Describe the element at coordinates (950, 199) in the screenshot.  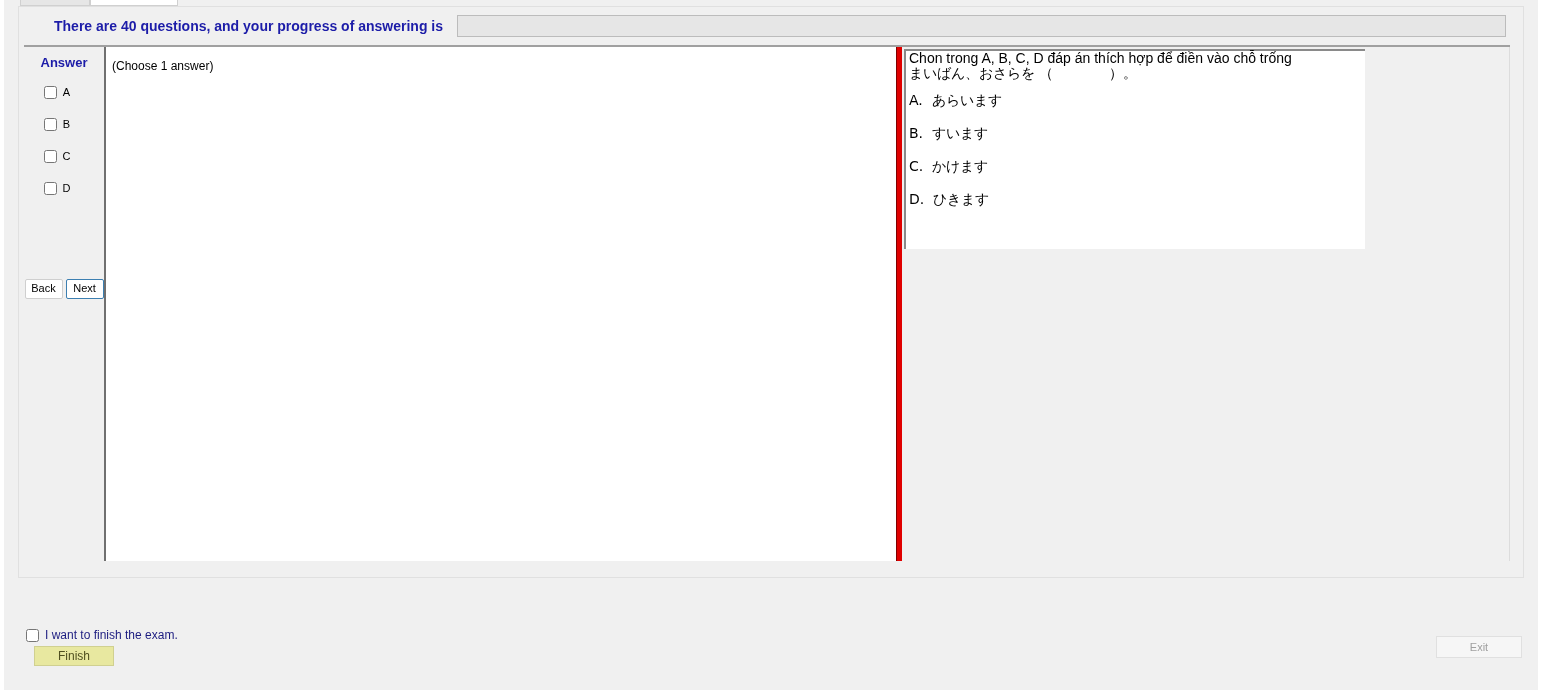
I see `choice-text: D. ひきます` at that location.